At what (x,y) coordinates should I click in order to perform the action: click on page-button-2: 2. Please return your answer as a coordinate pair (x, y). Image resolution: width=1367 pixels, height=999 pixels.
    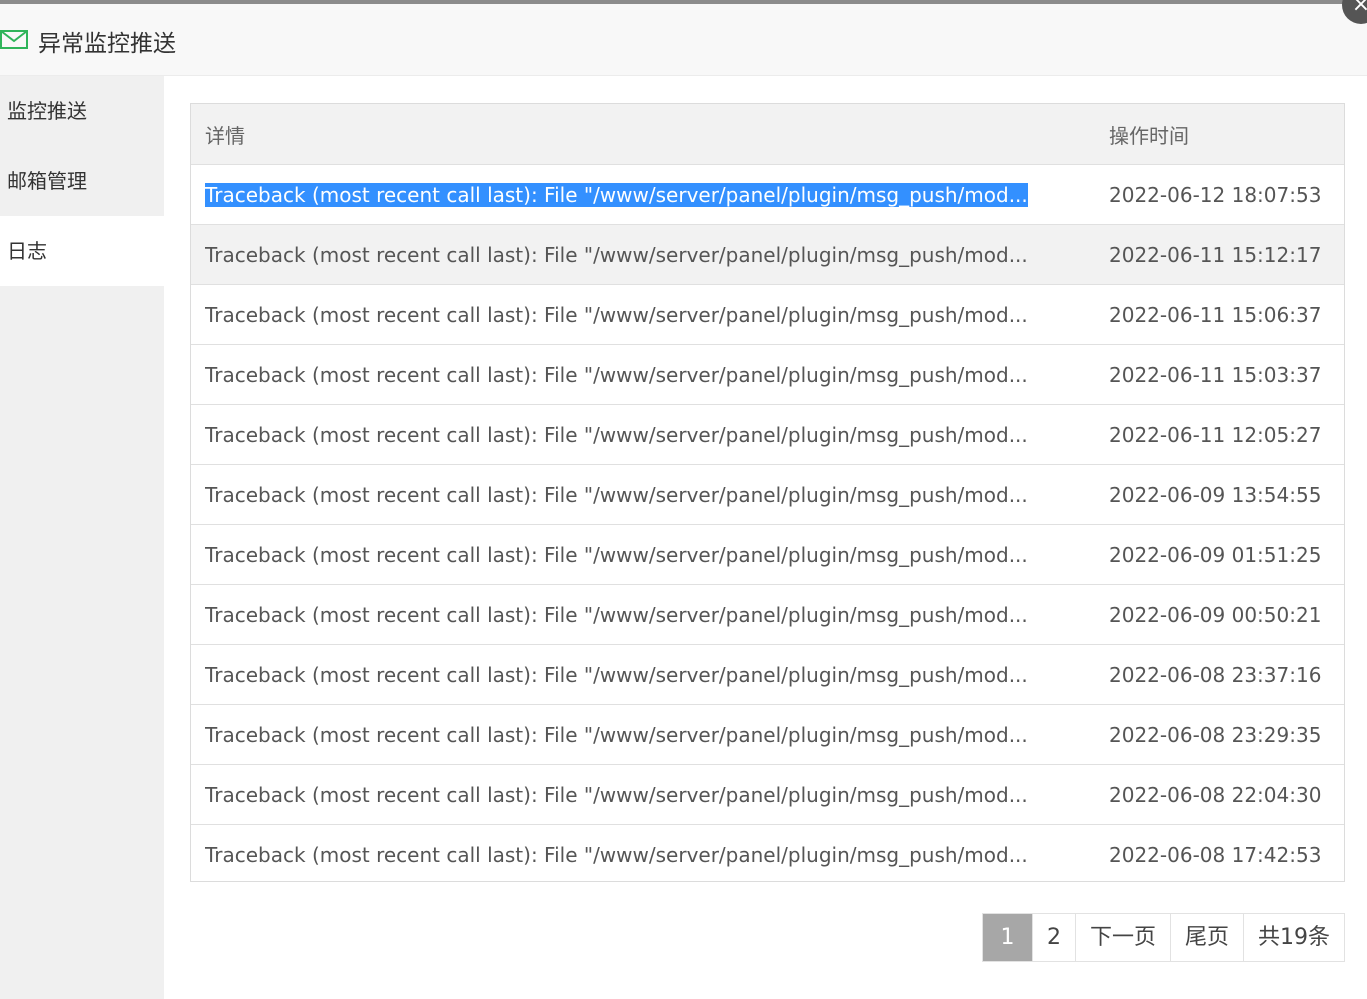
    Looking at the image, I should click on (1053, 937).